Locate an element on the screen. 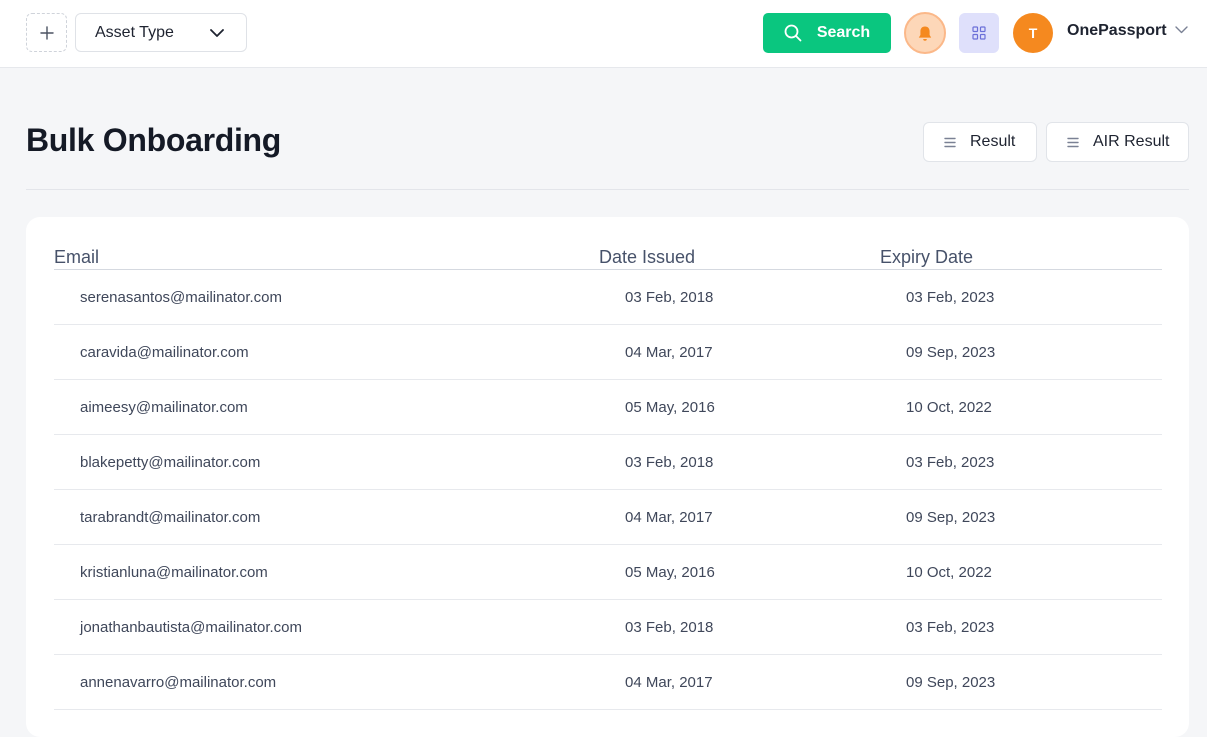 The image size is (1207, 737). column-header-expiry-date: Expiry Date is located at coordinates (926, 257).